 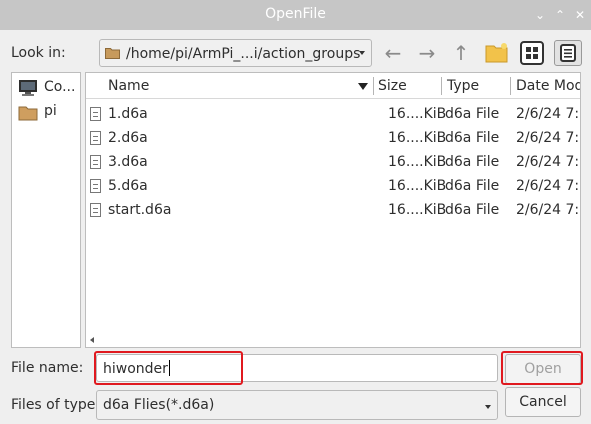 I want to click on column-header-date: Date Modi, so click(x=548, y=86).